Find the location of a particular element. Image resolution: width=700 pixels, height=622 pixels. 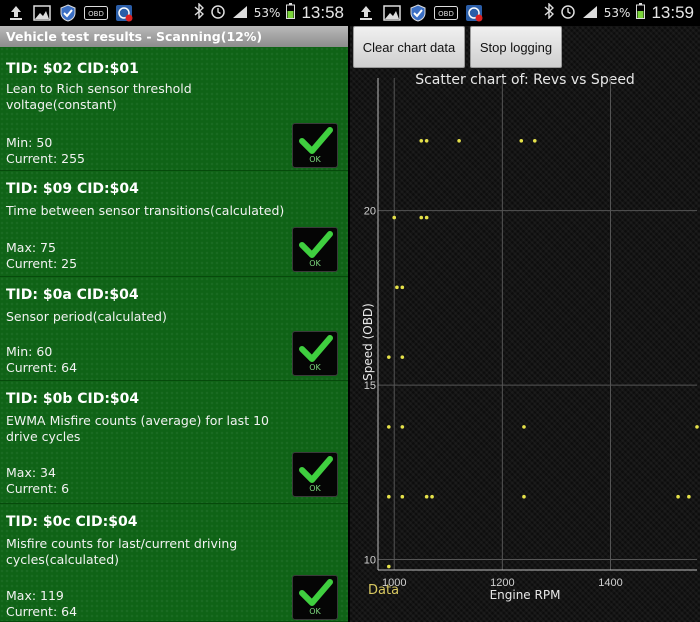

svg-text: OBD is located at coordinates (96, 14).